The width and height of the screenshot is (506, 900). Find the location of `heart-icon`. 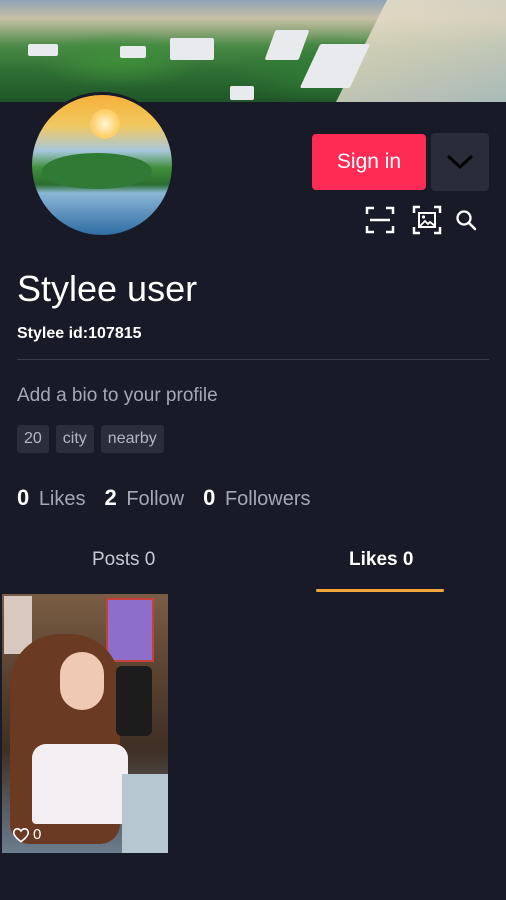

heart-icon is located at coordinates (21, 834).